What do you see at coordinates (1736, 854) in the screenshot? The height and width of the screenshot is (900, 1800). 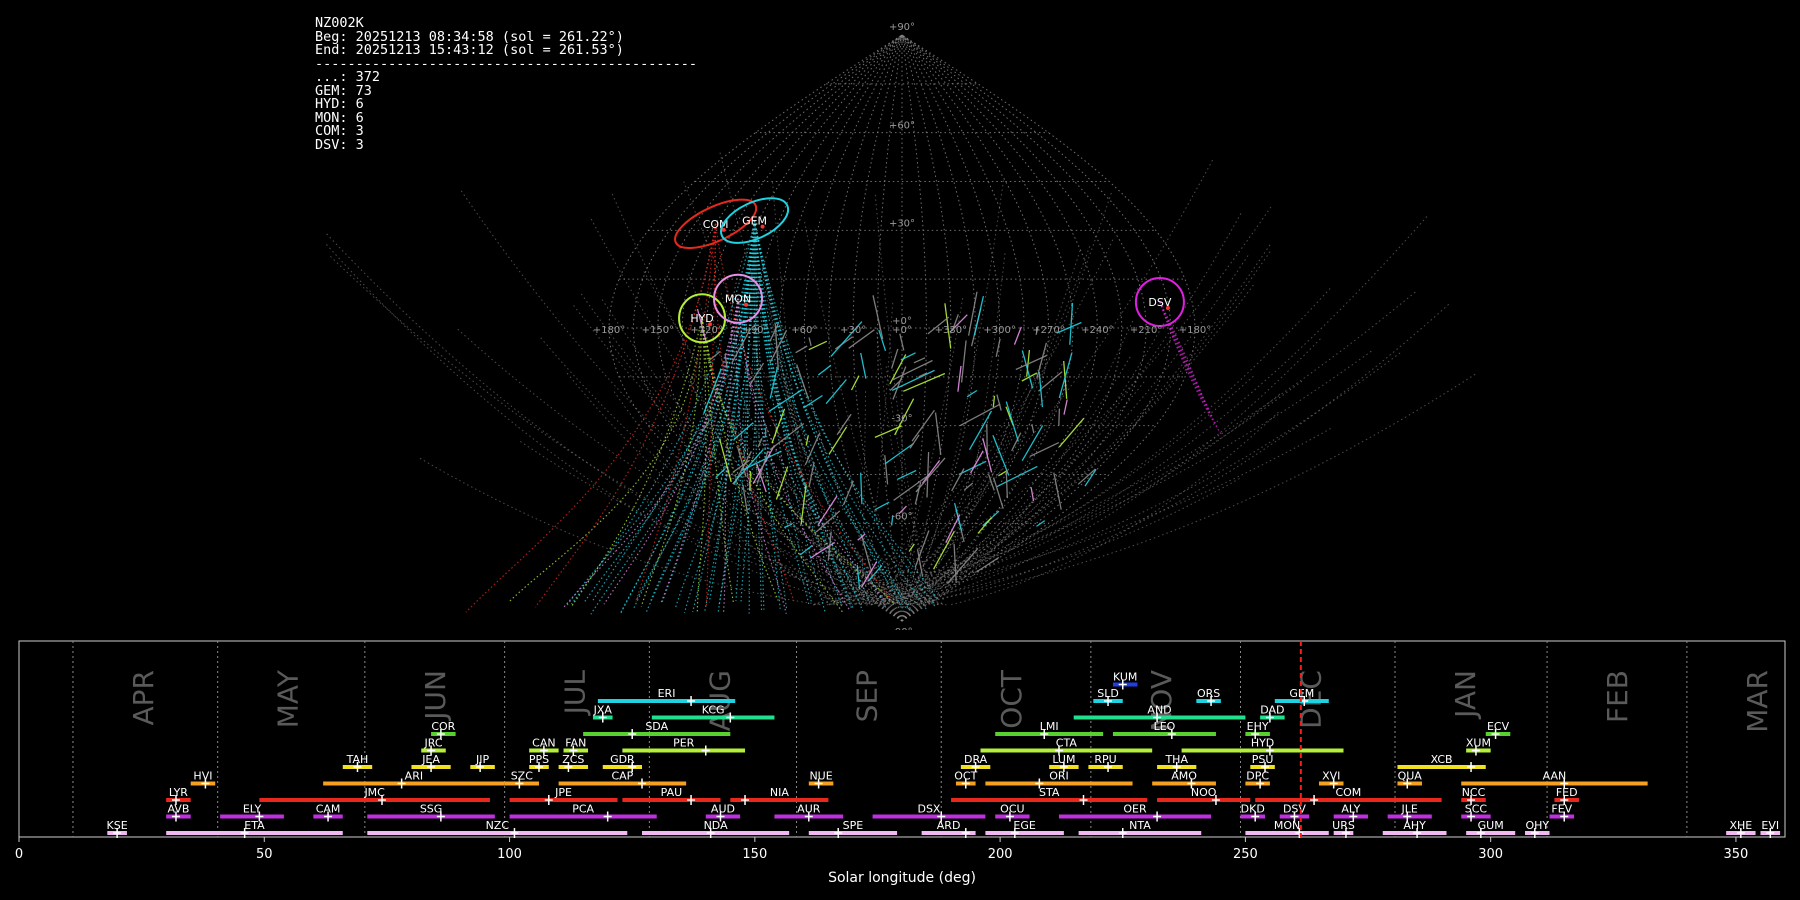 I see `x-tick-label: 350` at bounding box center [1736, 854].